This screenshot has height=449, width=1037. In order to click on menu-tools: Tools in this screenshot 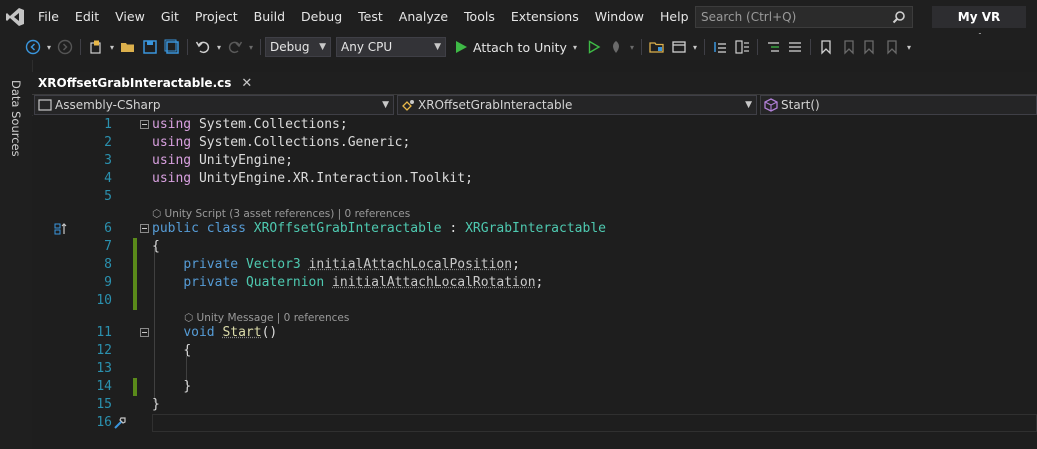, I will do `click(479, 17)`.